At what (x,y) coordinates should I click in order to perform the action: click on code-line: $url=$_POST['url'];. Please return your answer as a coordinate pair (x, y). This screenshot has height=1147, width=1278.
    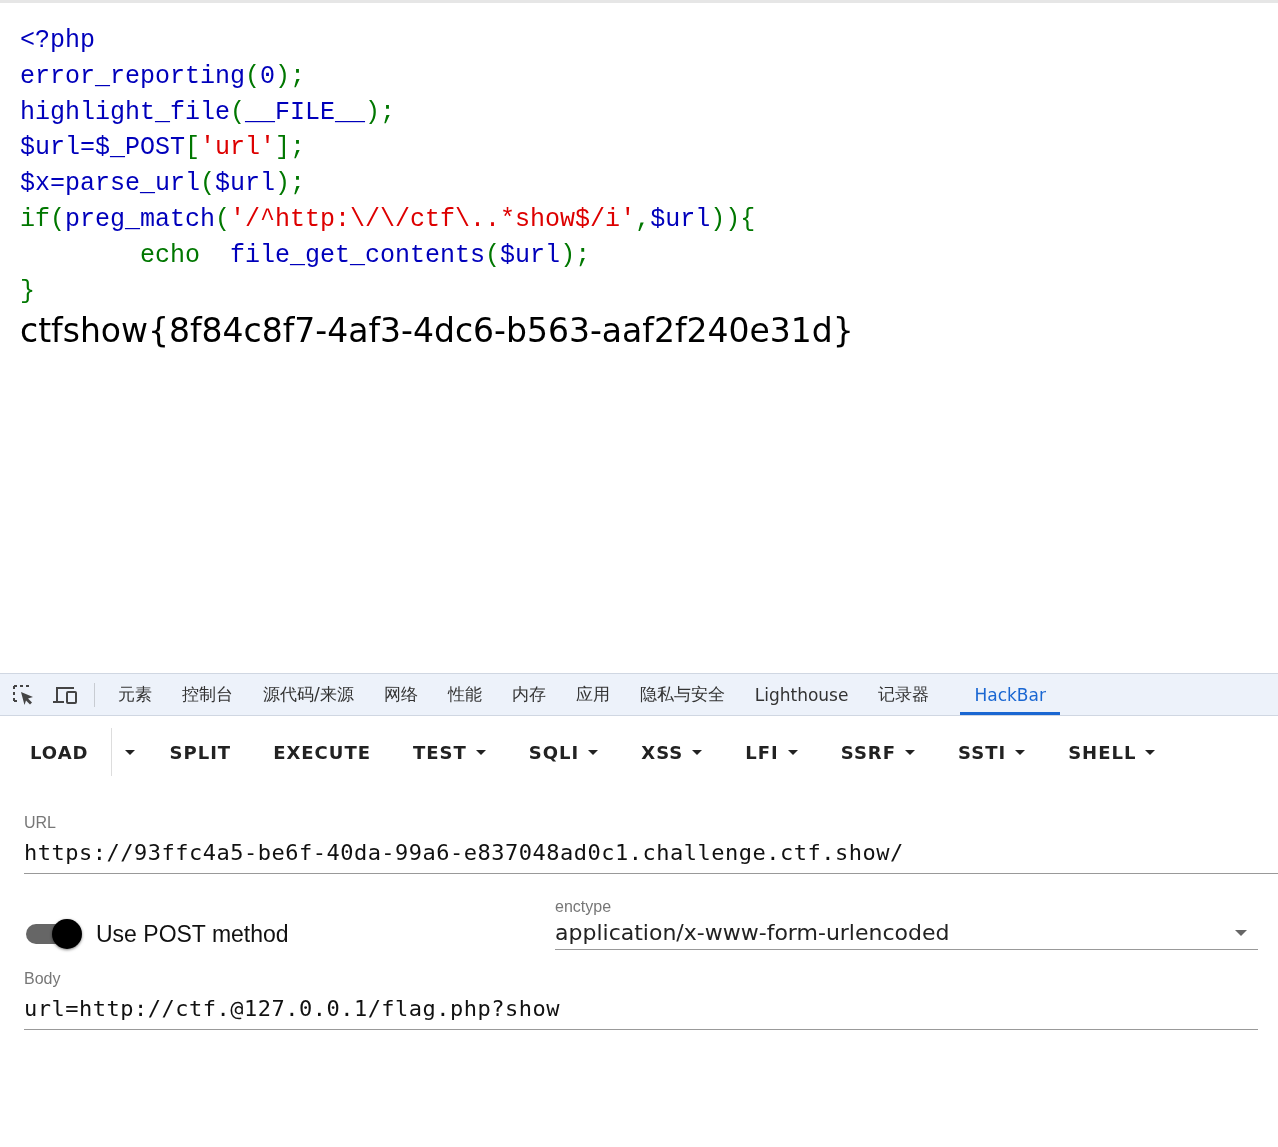
    Looking at the image, I should click on (163, 148).